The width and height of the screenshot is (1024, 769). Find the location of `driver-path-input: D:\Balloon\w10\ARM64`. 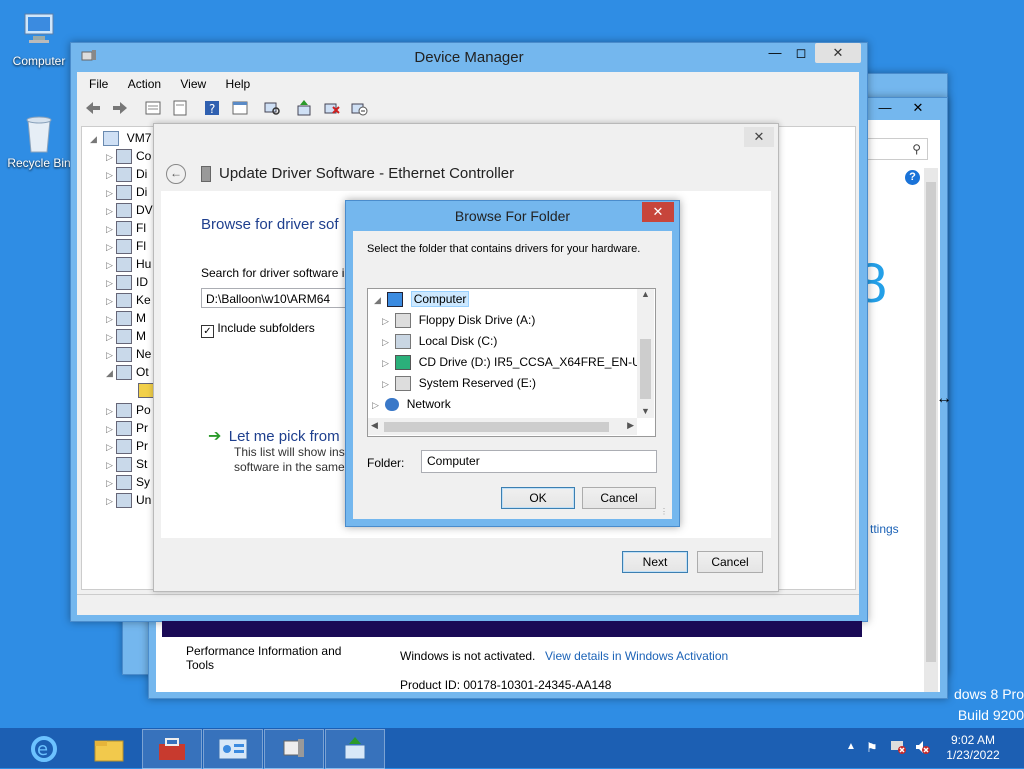

driver-path-input: D:\Balloon\w10\ARM64 is located at coordinates (281, 298).